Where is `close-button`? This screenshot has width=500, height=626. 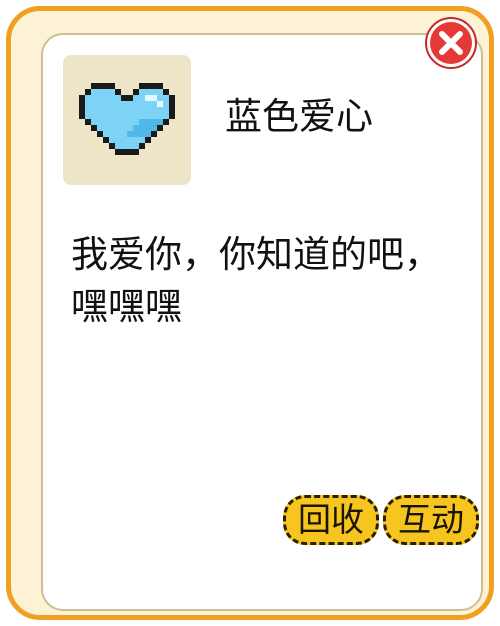 close-button is located at coordinates (451, 43).